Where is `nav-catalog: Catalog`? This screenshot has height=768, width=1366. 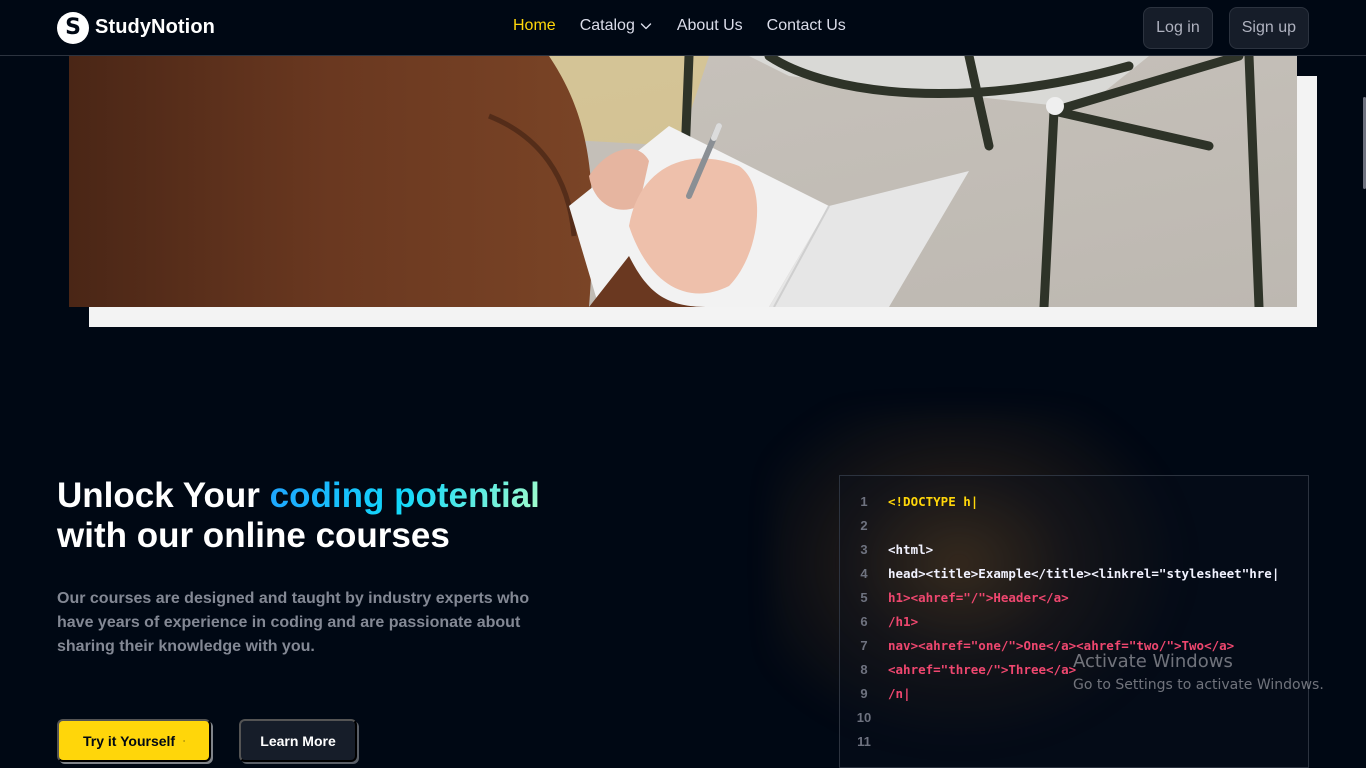 nav-catalog: Catalog is located at coordinates (616, 26).